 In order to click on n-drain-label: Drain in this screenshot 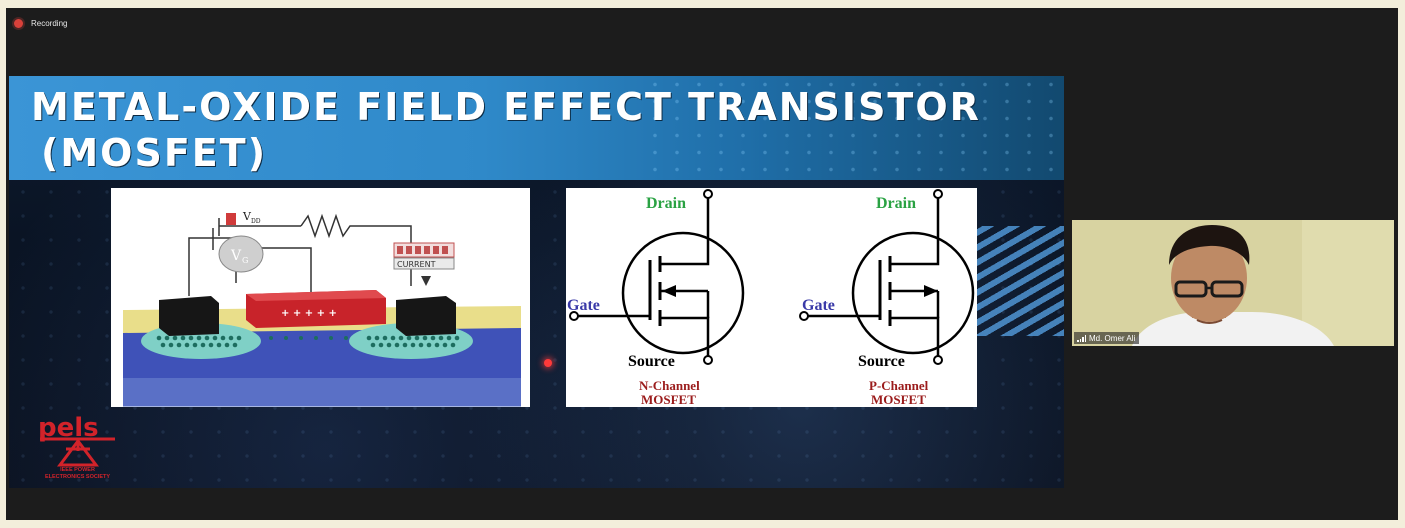, I will do `click(666, 203)`.